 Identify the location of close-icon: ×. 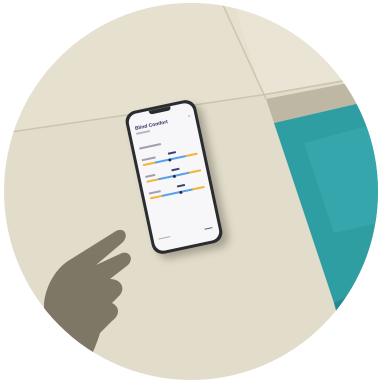
(189, 116).